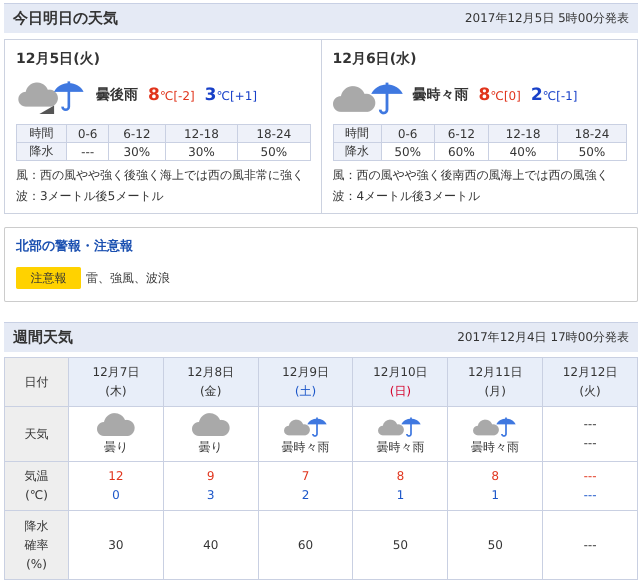 This screenshot has width=643, height=586. What do you see at coordinates (48, 278) in the screenshot?
I see `advisory-badge: 注意報` at bounding box center [48, 278].